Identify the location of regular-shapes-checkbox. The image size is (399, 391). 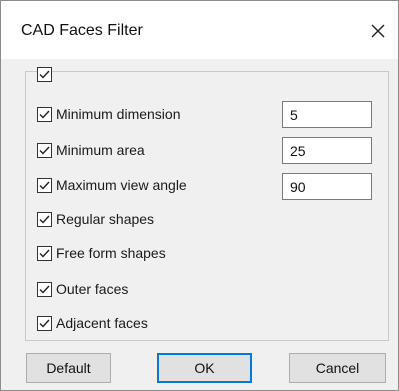
(44, 219).